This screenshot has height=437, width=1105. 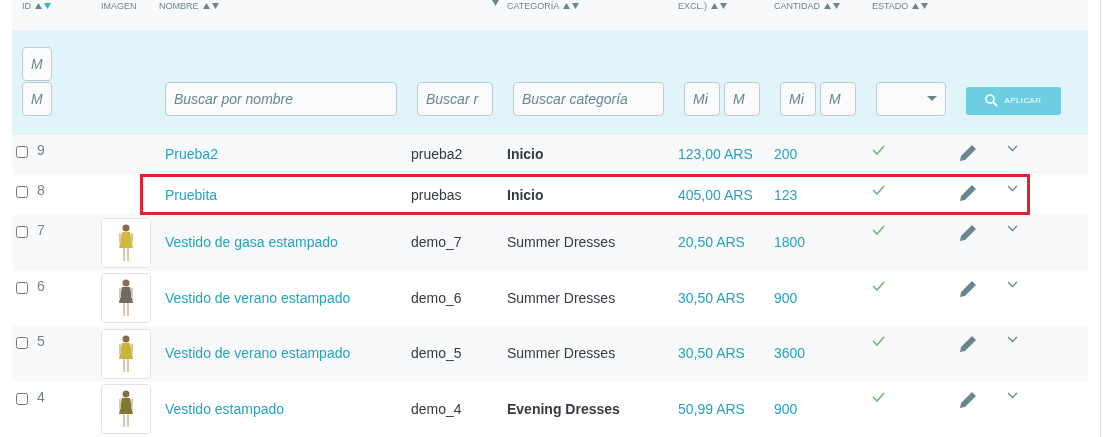 What do you see at coordinates (41, 230) in the screenshot?
I see `product-id: 7` at bounding box center [41, 230].